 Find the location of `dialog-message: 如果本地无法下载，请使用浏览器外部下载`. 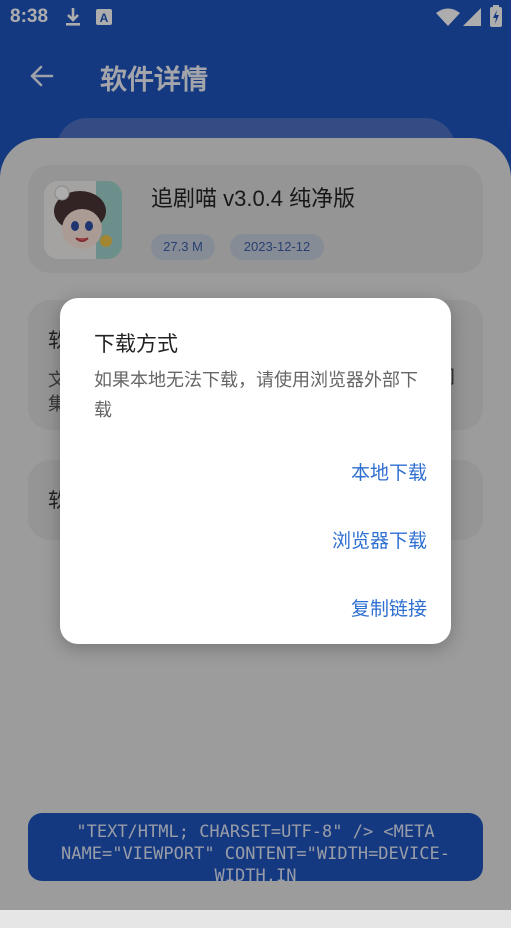

dialog-message: 如果本地无法下载，请使用浏览器外部下载 is located at coordinates (256, 395).